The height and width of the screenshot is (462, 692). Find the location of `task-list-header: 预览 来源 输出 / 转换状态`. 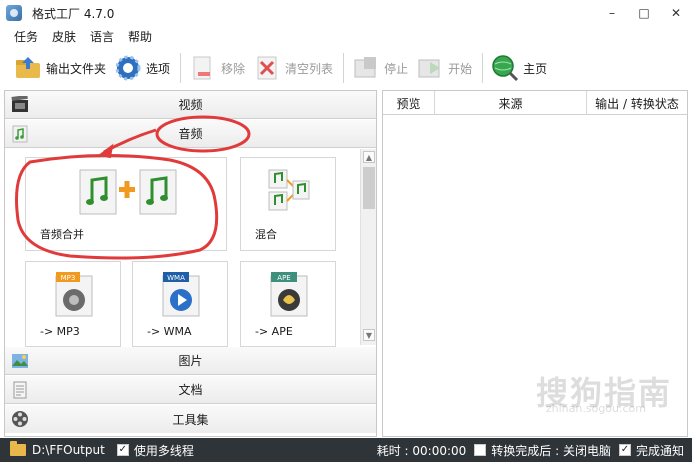

task-list-header: 预览 来源 输出 / 转换状态 is located at coordinates (535, 103).